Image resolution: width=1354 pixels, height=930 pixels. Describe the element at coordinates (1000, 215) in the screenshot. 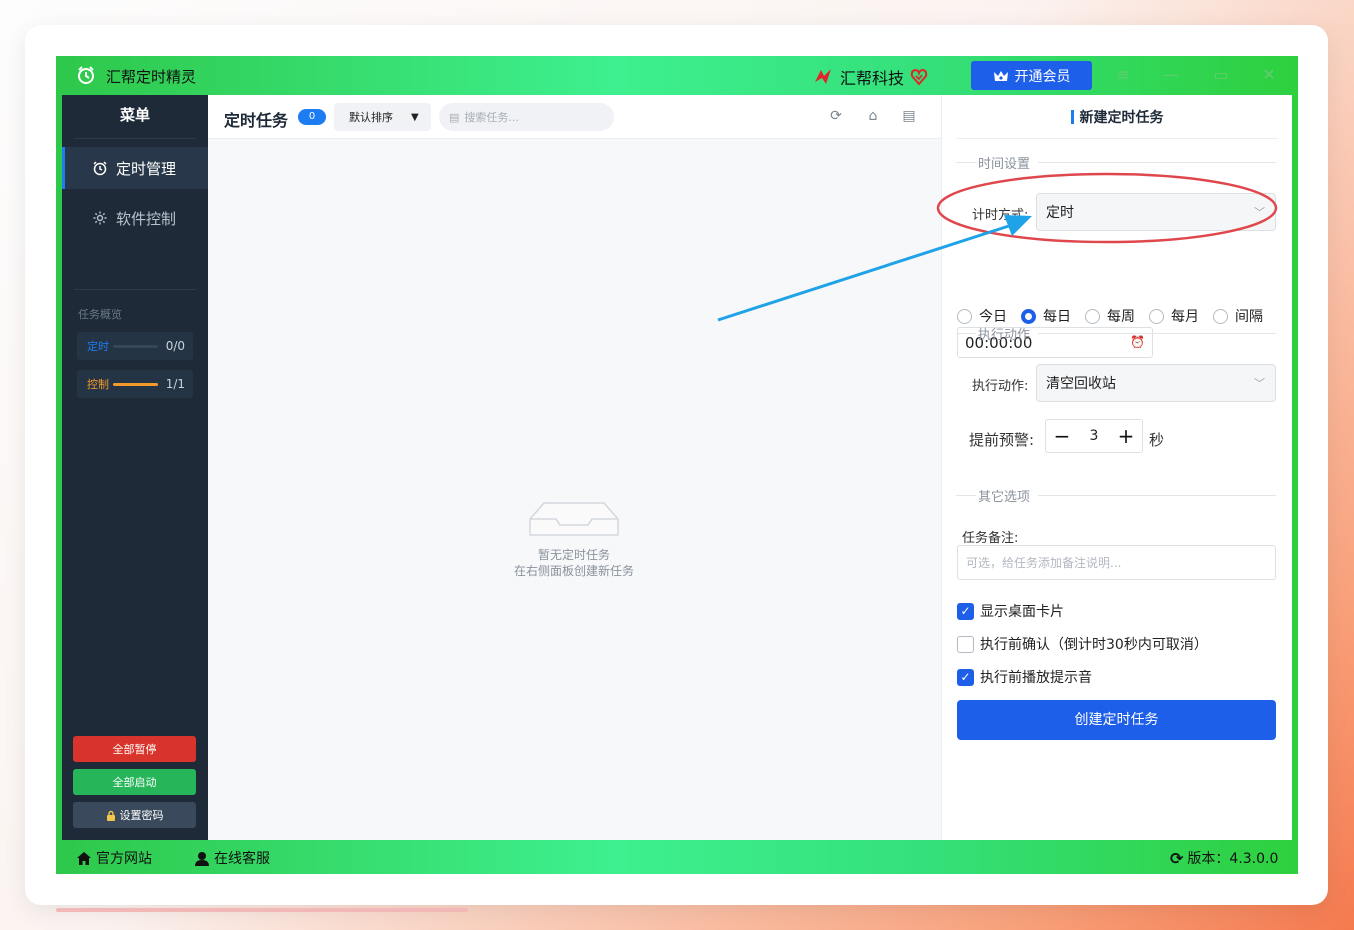

I see `timing-mode-label: 计时方式:` at that location.